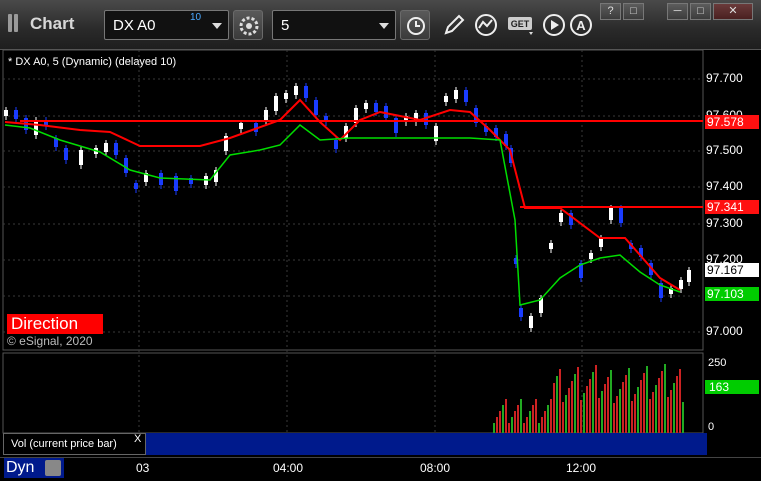 The image size is (761, 481). Describe the element at coordinates (52, 23) in the screenshot. I see `app-title: Chart` at that location.